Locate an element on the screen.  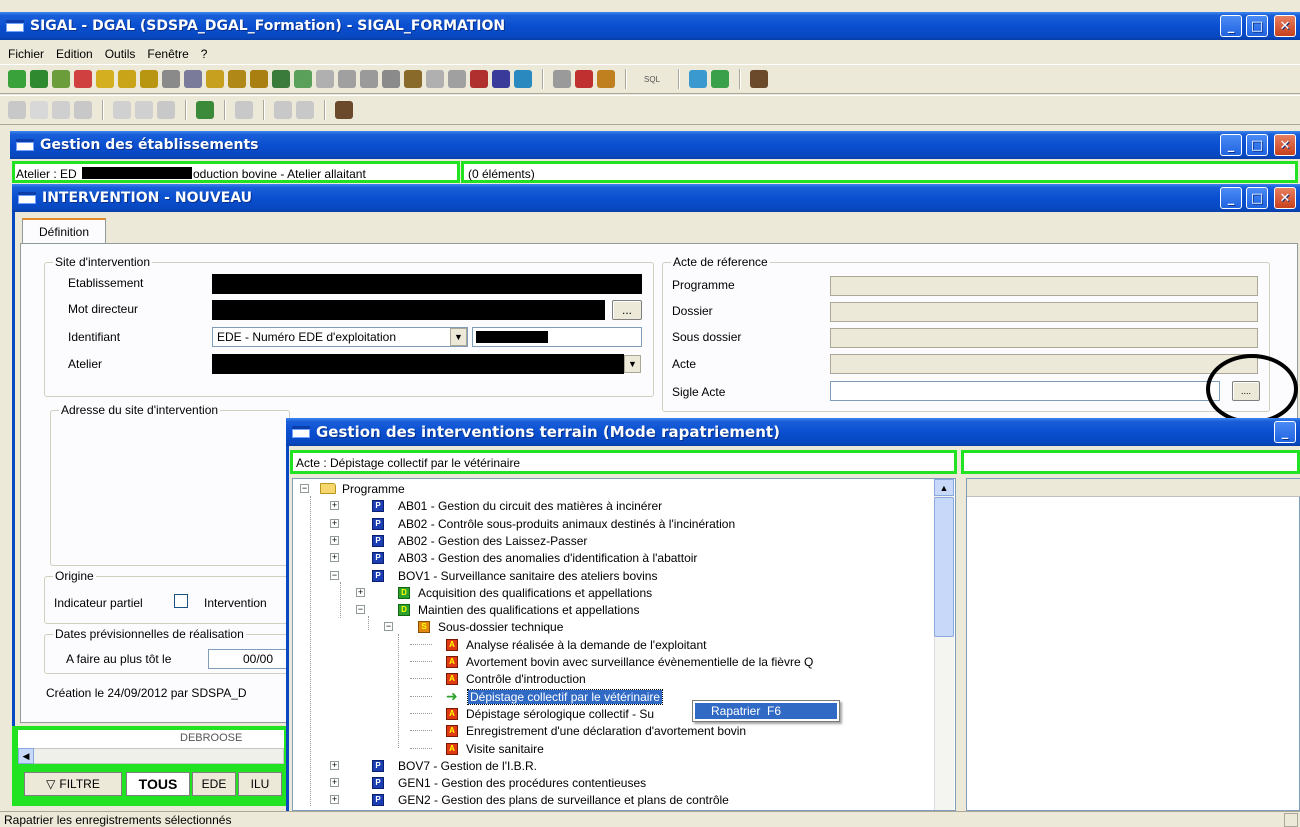
tree-node: P BOV7 - Gestion de l'I.B.R. is located at coordinates (454, 765).